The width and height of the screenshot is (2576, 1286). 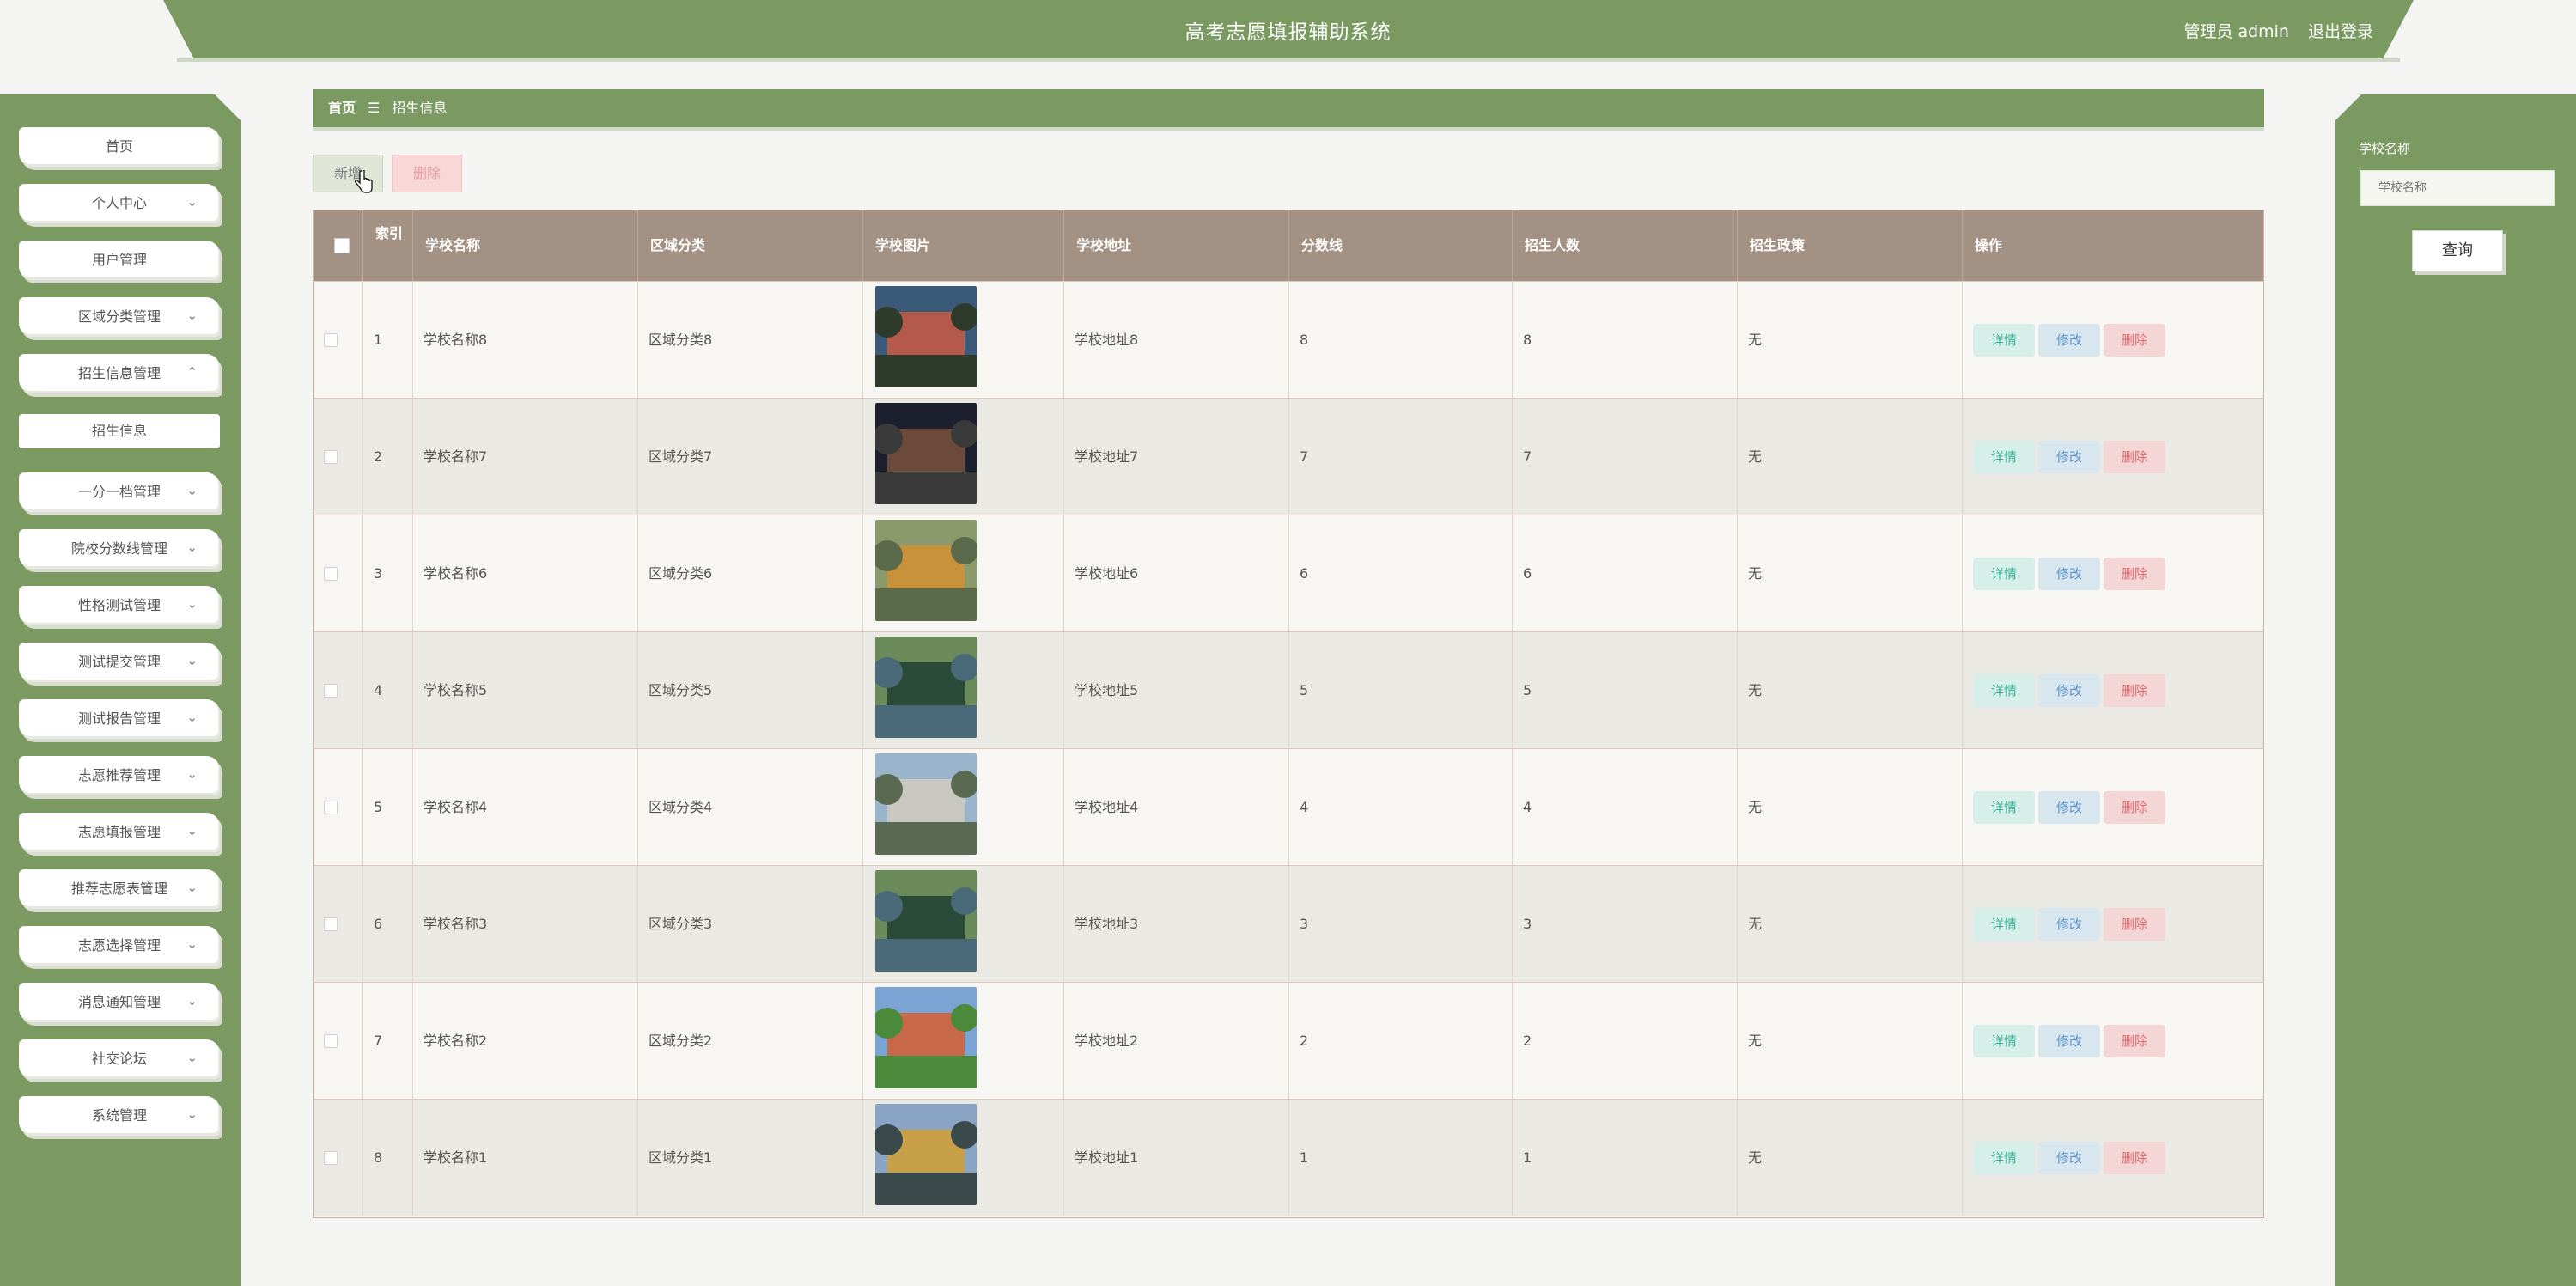 I want to click on cell-cutoff: 7, so click(x=1401, y=457).